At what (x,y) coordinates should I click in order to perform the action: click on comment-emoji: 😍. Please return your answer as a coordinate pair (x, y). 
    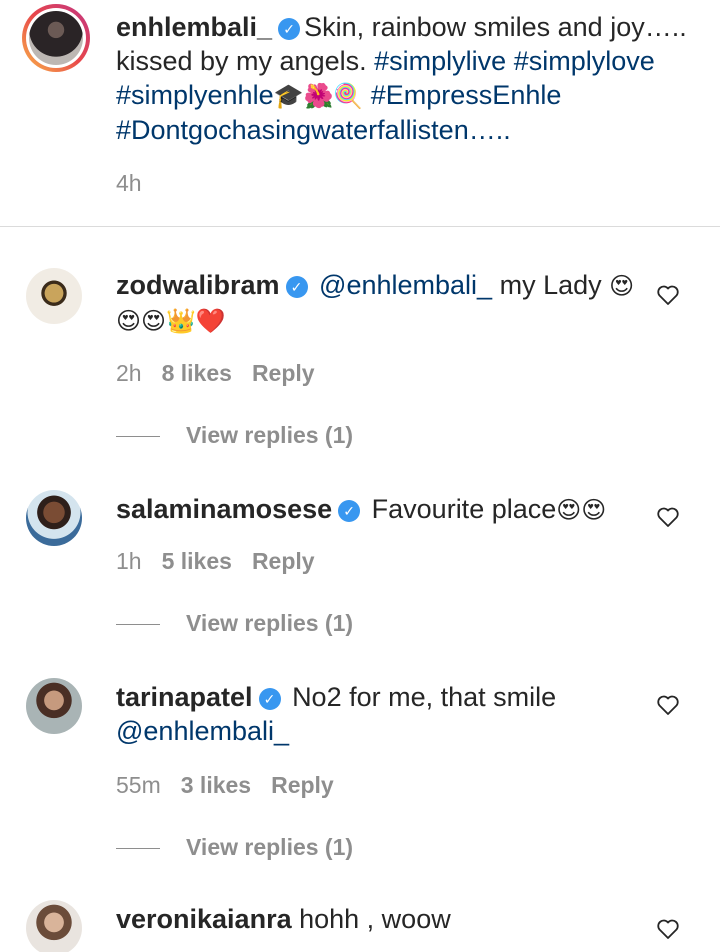
    Looking at the image, I should click on (622, 286).